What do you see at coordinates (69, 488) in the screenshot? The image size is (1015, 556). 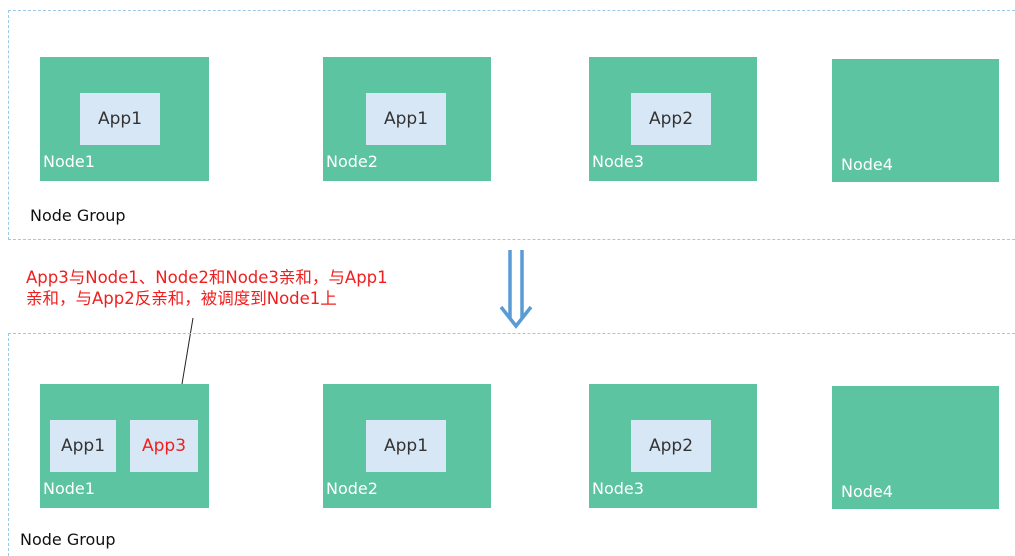 I see `bottom-node1-label: Node1` at bounding box center [69, 488].